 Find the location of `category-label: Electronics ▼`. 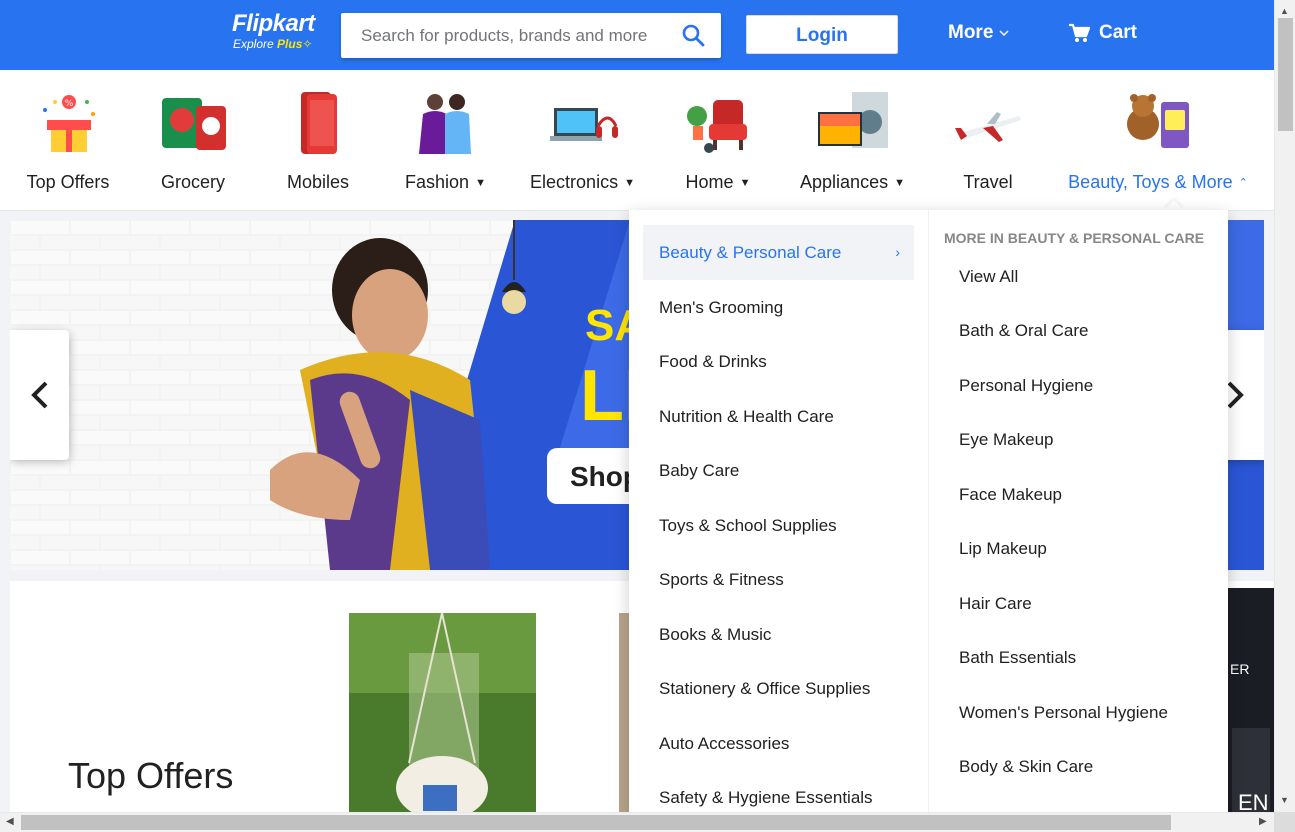

category-label: Electronics ▼ is located at coordinates (582, 182).